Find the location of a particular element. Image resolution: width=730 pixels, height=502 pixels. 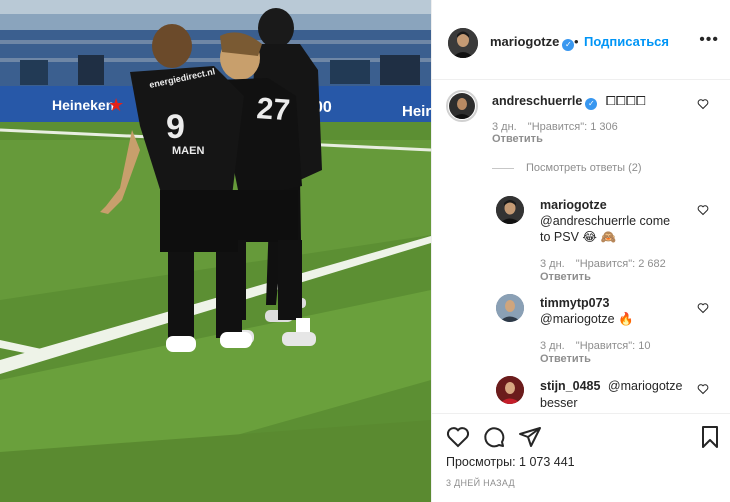

reply-username: mariogotze is located at coordinates (625, 205).